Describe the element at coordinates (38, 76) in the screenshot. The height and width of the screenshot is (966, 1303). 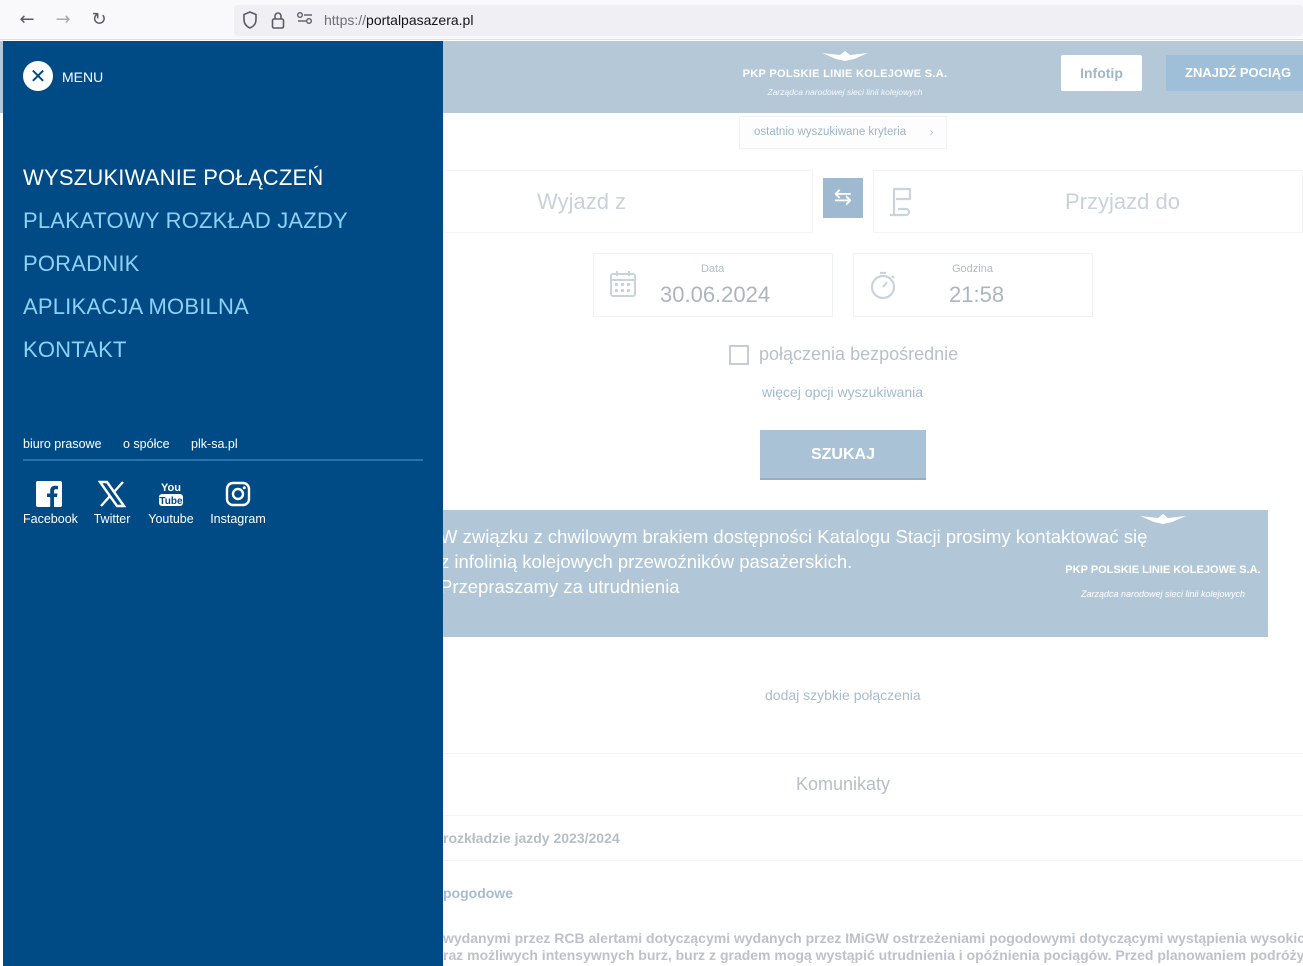
I see `close-icon: ✕` at that location.